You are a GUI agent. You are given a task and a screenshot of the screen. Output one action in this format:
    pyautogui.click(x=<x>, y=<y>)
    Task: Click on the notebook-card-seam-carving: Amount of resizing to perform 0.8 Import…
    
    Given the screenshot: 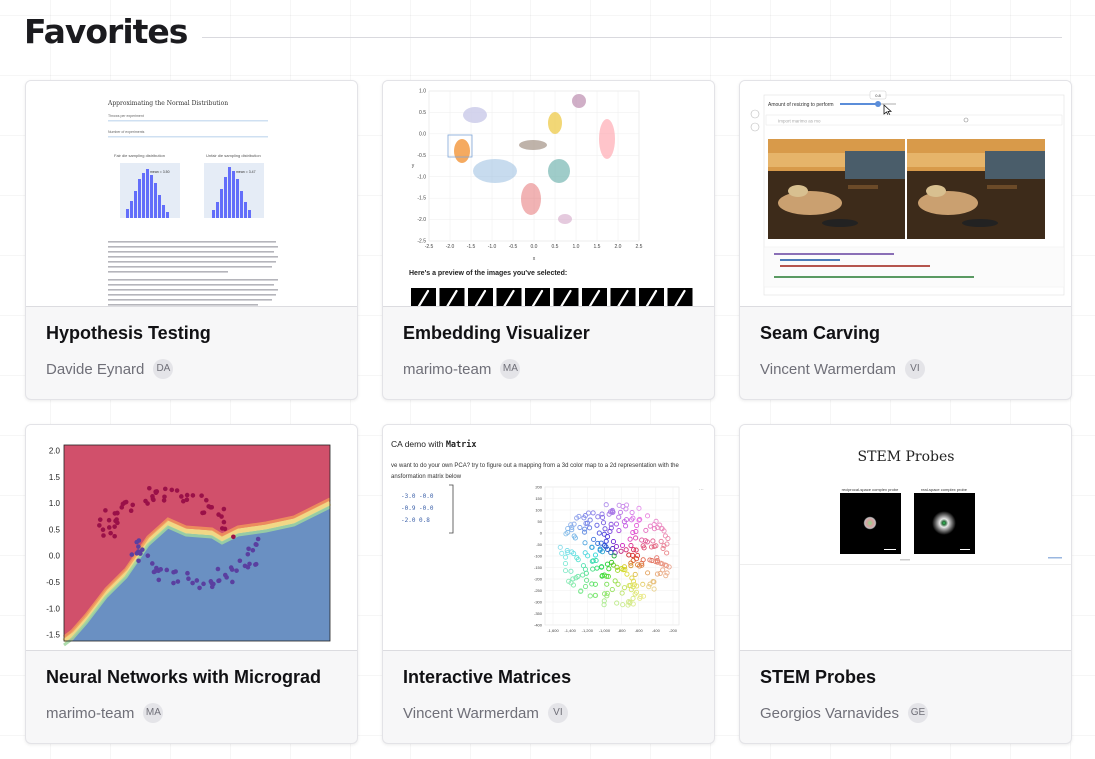 What is the action you would take?
    pyautogui.click(x=905, y=240)
    